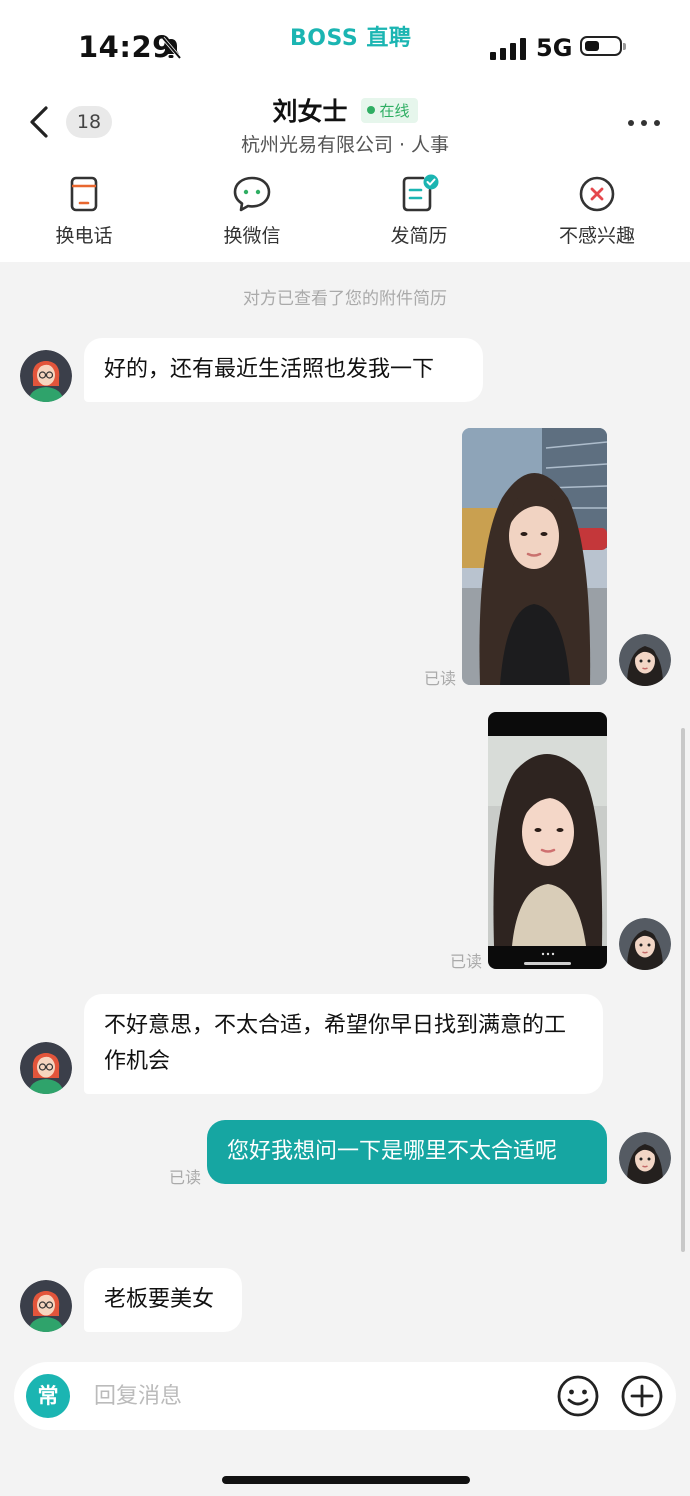 The height and width of the screenshot is (1496, 690). I want to click on send-resume-button: 发简历, so click(419, 211).